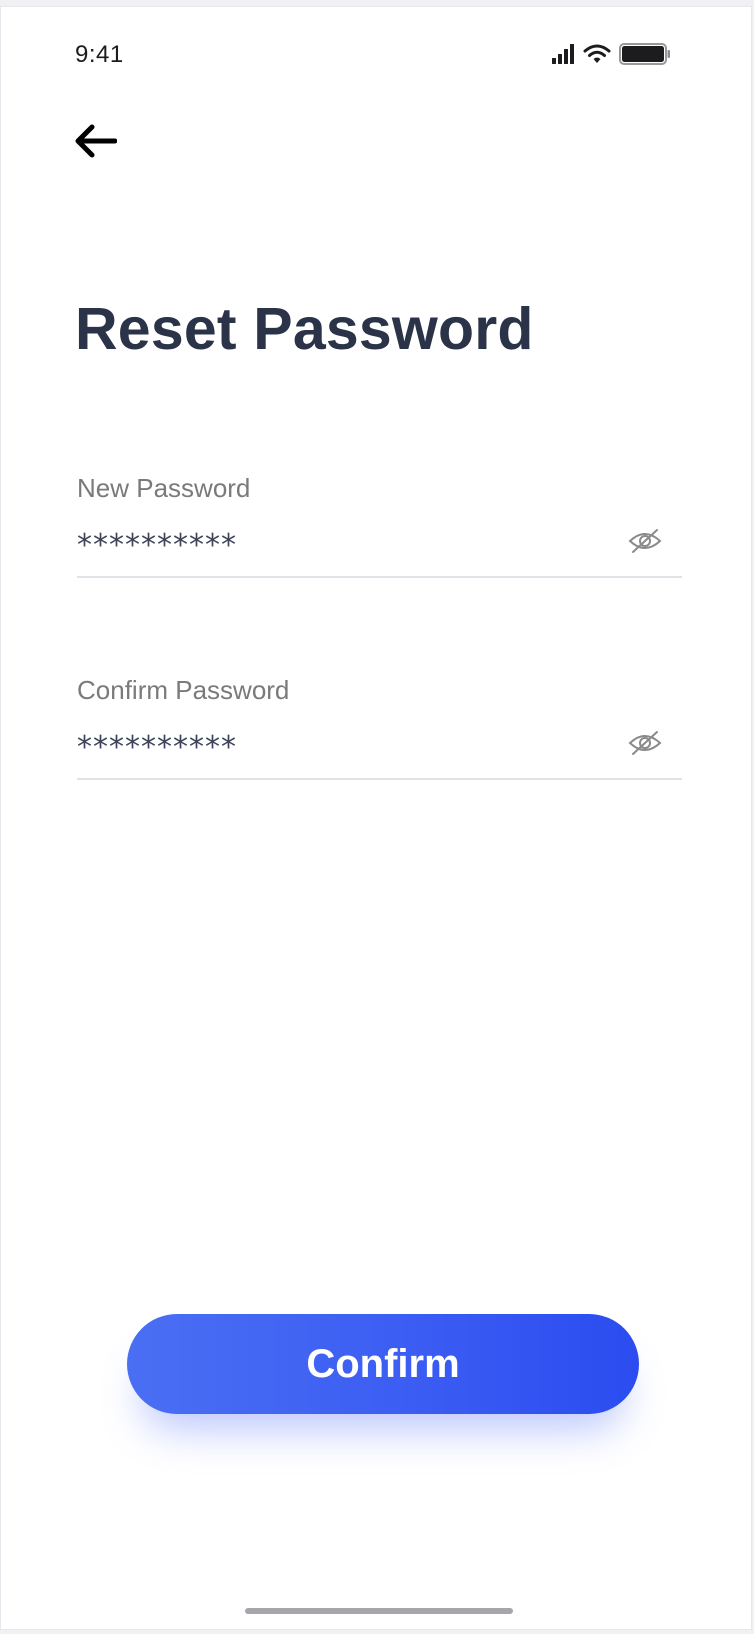 The height and width of the screenshot is (1634, 754). Describe the element at coordinates (383, 1364) in the screenshot. I see `confirm-button: Confirm` at that location.